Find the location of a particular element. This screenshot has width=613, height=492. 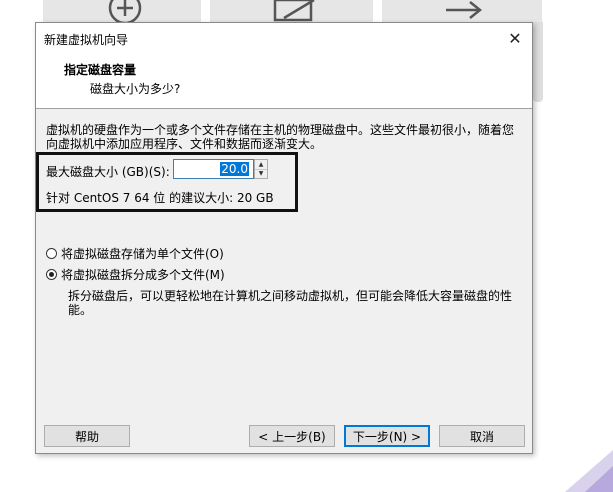

back-button: < 上一步(B) is located at coordinates (292, 436).